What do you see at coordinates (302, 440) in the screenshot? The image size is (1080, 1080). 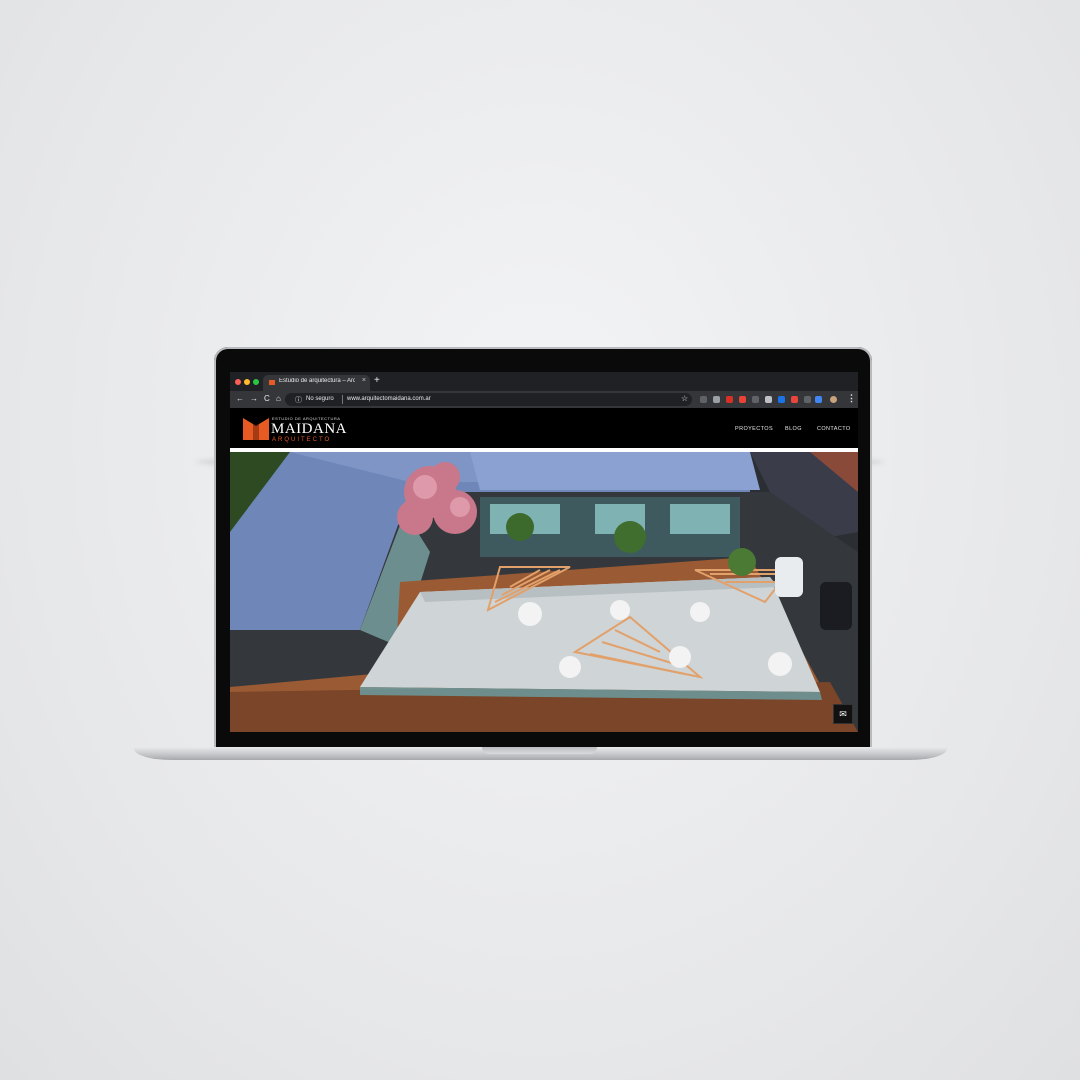 I see `logo-subtitle: ARQUITECTO` at bounding box center [302, 440].